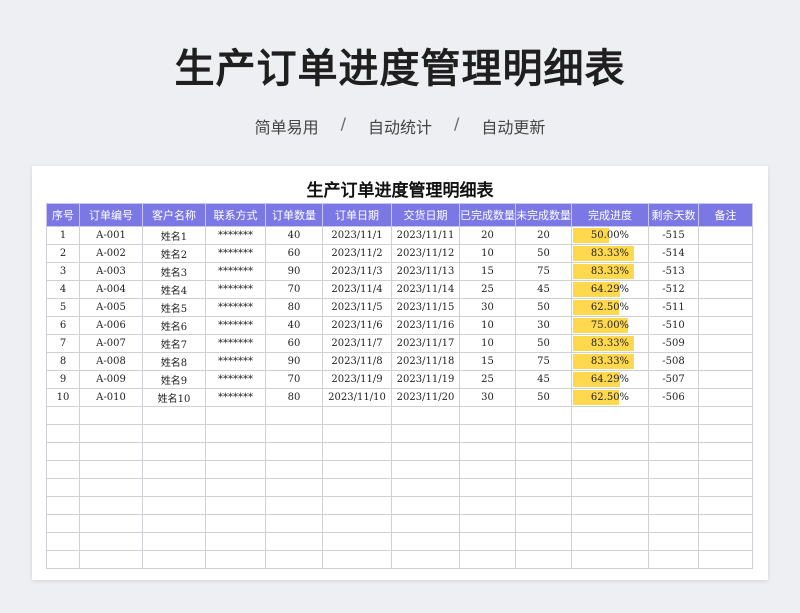  Describe the element at coordinates (63, 361) in the screenshot. I see `cell-no: 8` at that location.